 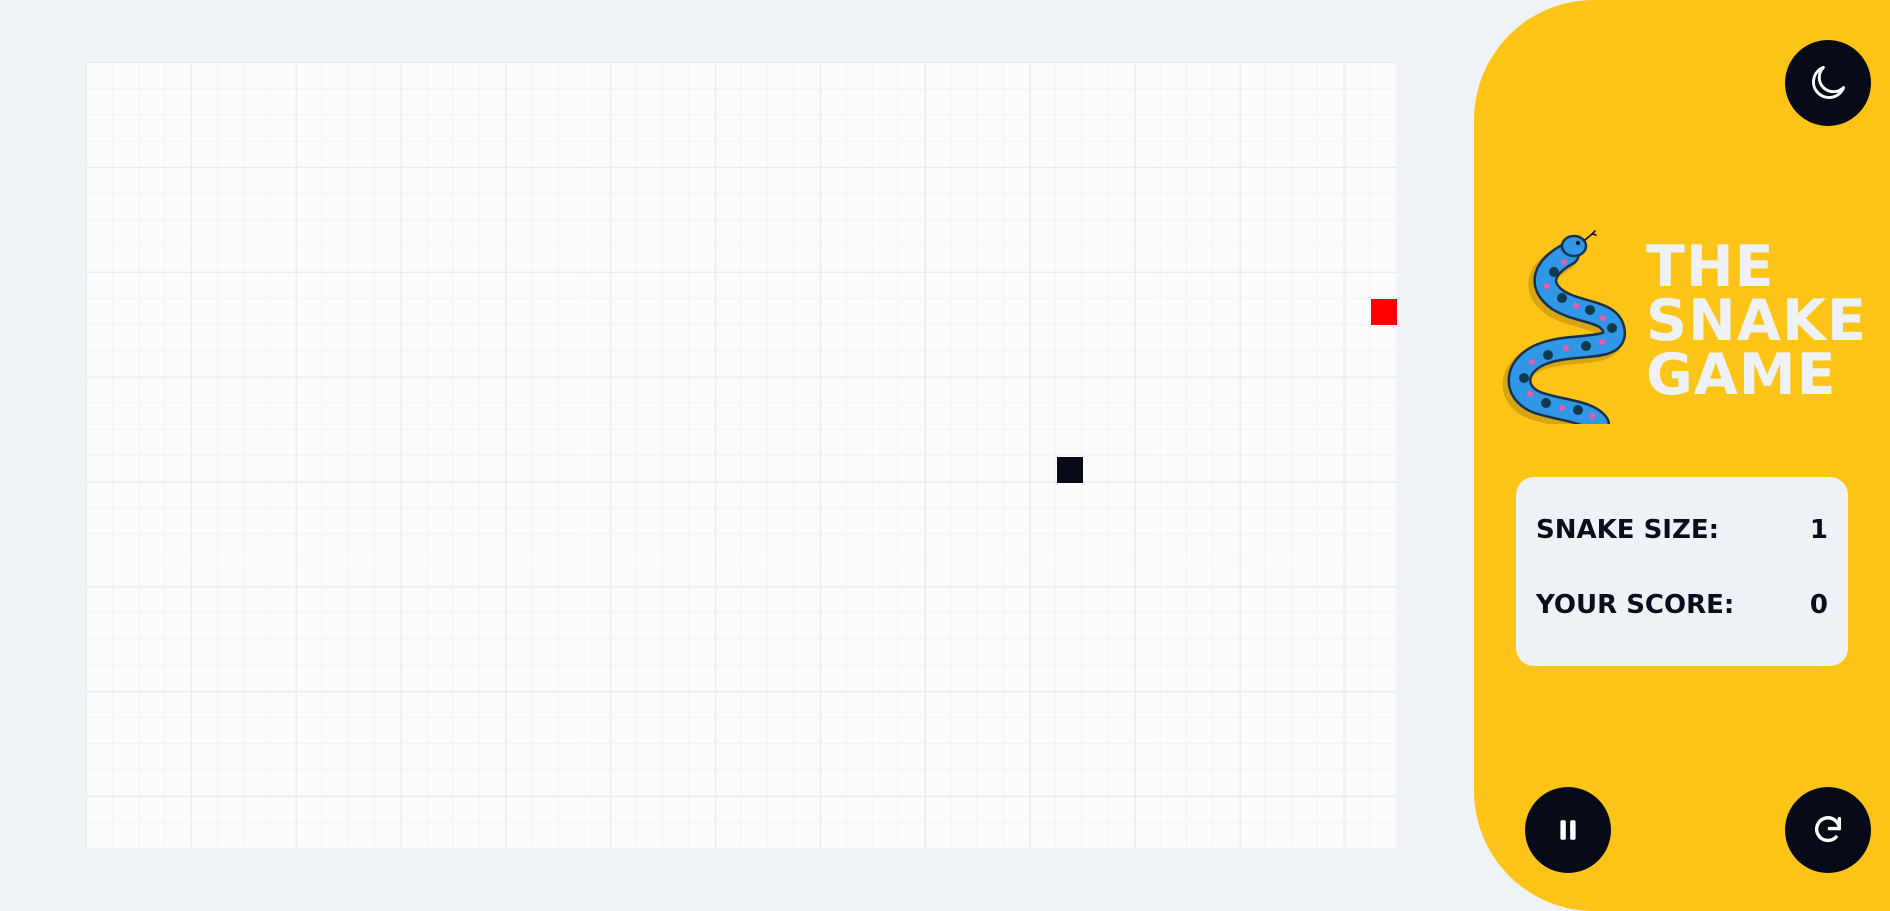 I want to click on score-label: YOUR SCORE:, so click(x=1635, y=605).